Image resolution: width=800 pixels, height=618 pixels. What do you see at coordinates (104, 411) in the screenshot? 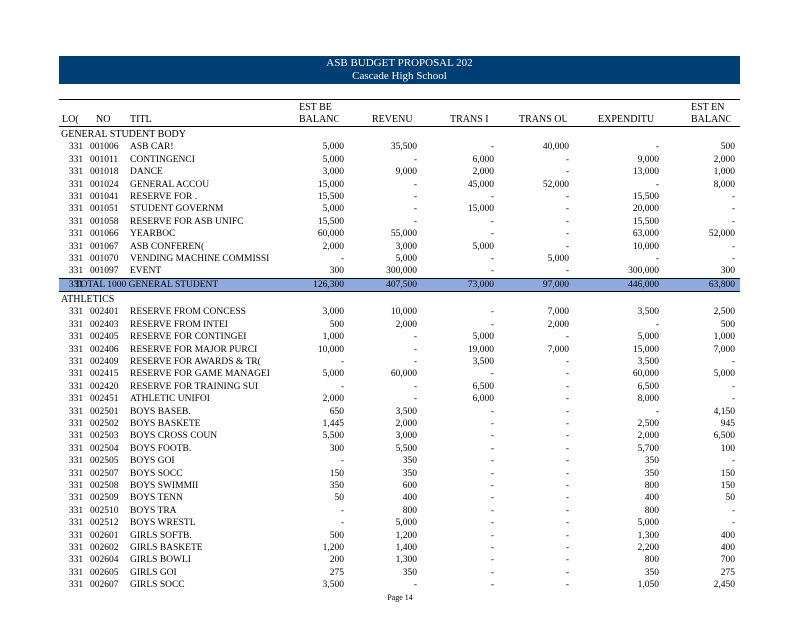
I see `account-no-cell: 002501` at bounding box center [104, 411].